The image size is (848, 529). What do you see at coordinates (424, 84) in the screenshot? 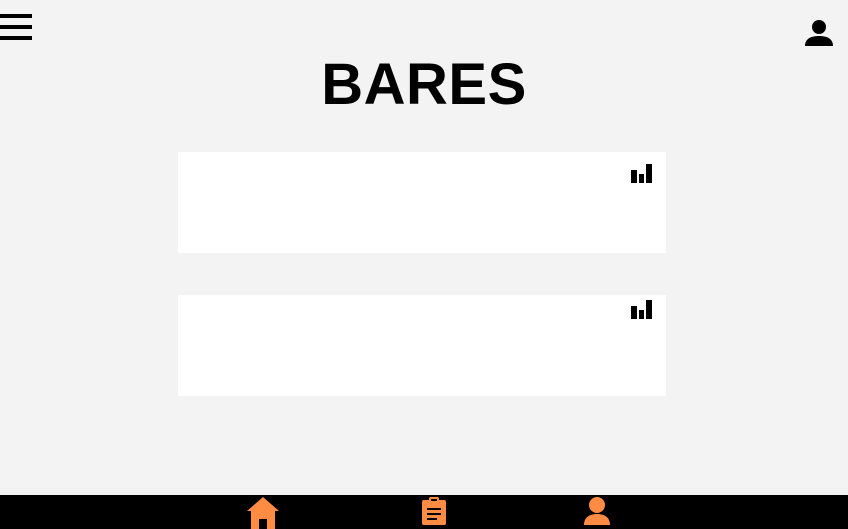
I see `page-title: BARES` at bounding box center [424, 84].